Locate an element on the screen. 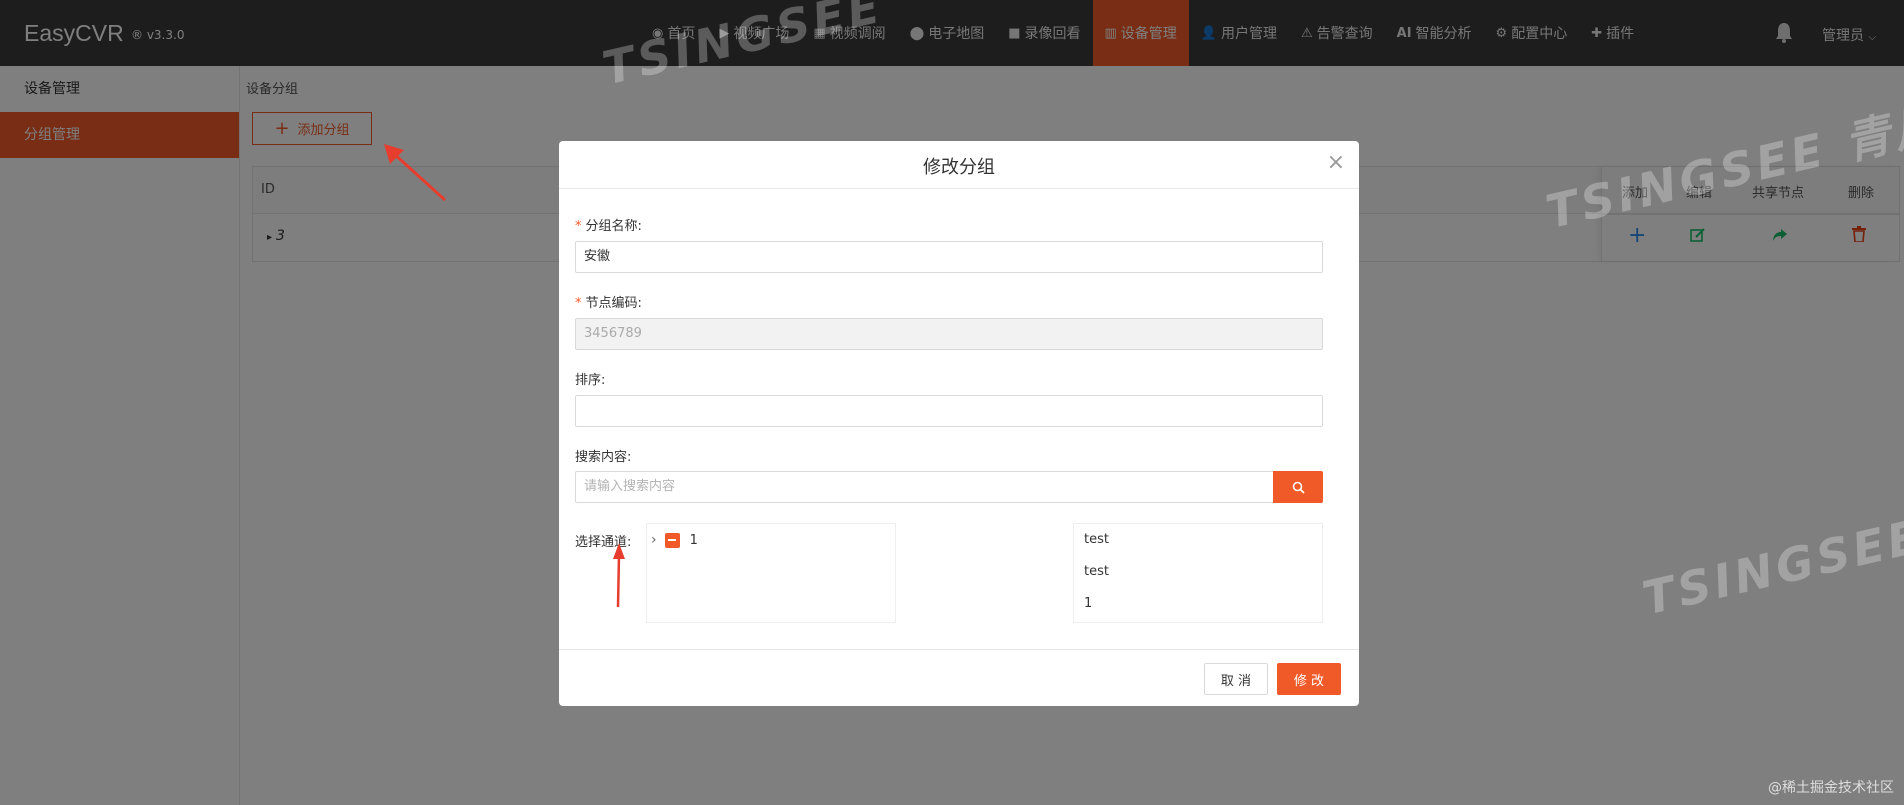 This screenshot has height=805, width=1904. node-code-label: * 节点编码: is located at coordinates (608, 303).